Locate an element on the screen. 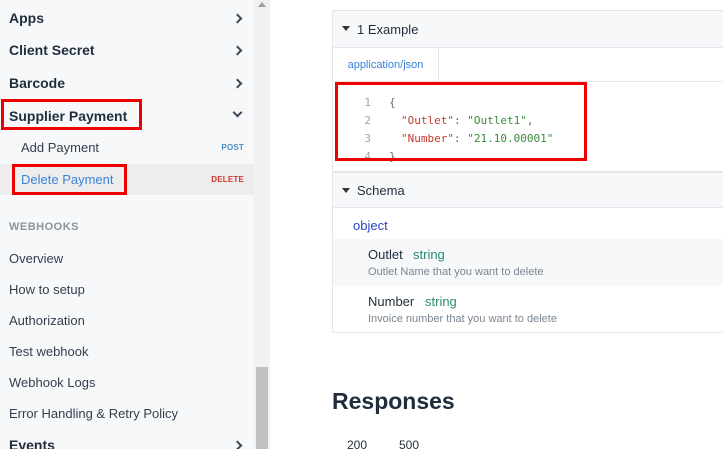 The width and height of the screenshot is (723, 449). schema-type: object is located at coordinates (370, 225).